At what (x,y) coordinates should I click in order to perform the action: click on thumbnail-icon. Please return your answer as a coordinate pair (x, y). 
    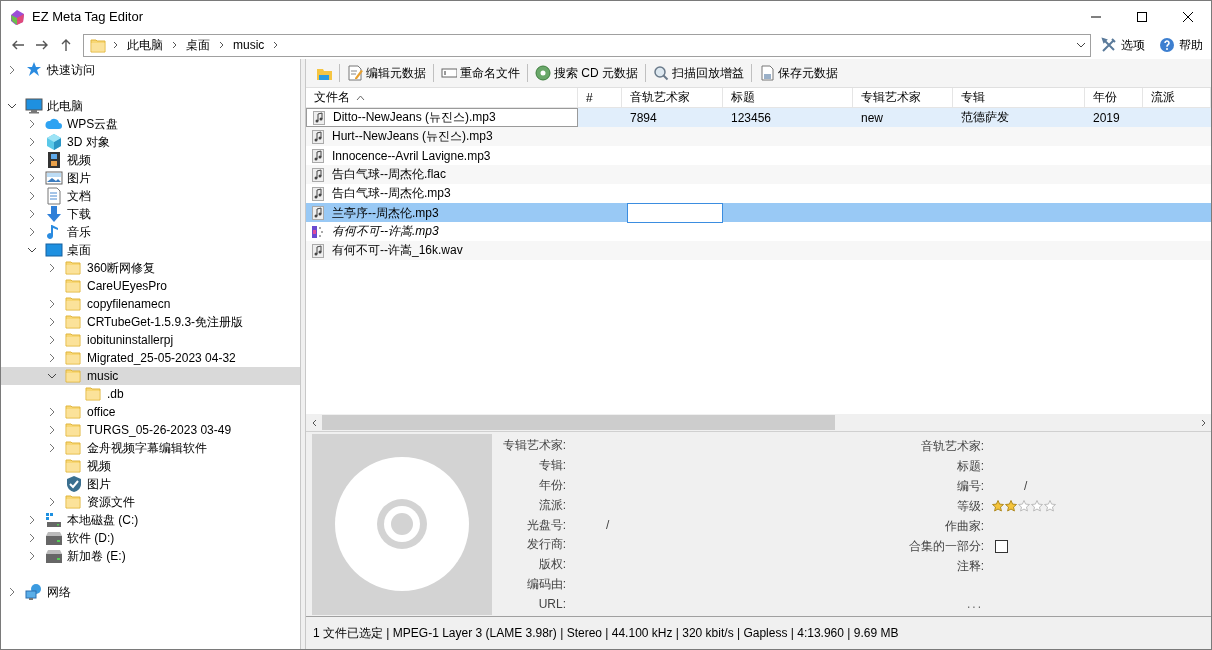
    Looking at the image, I should click on (318, 231).